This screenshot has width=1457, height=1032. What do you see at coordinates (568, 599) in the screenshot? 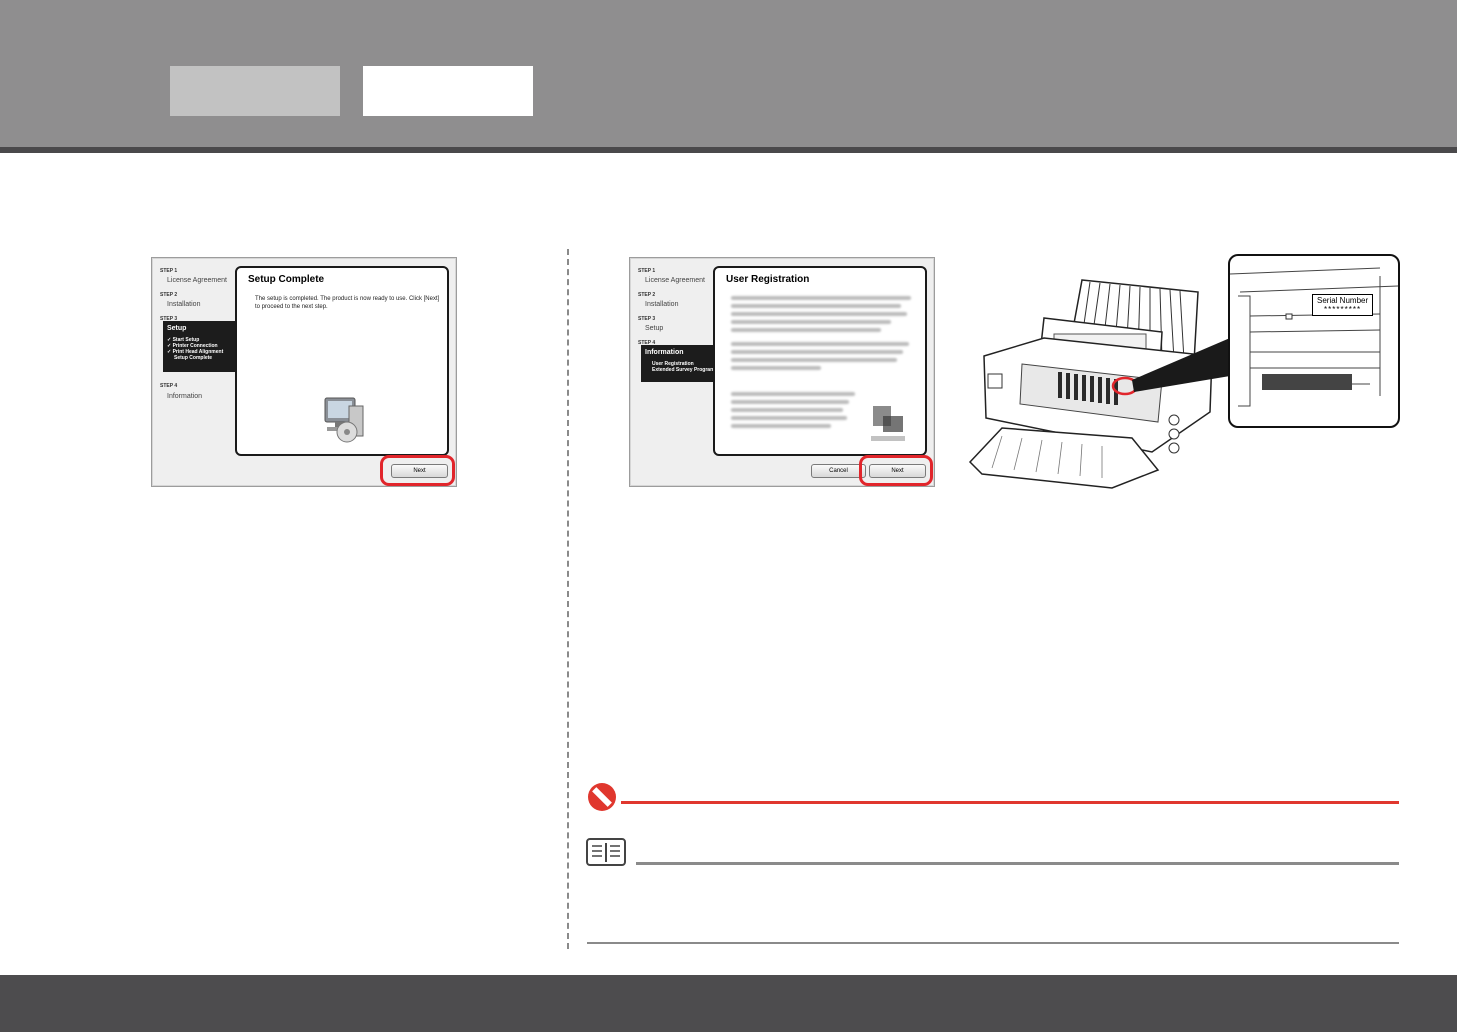
I see `column-divider` at bounding box center [568, 599].